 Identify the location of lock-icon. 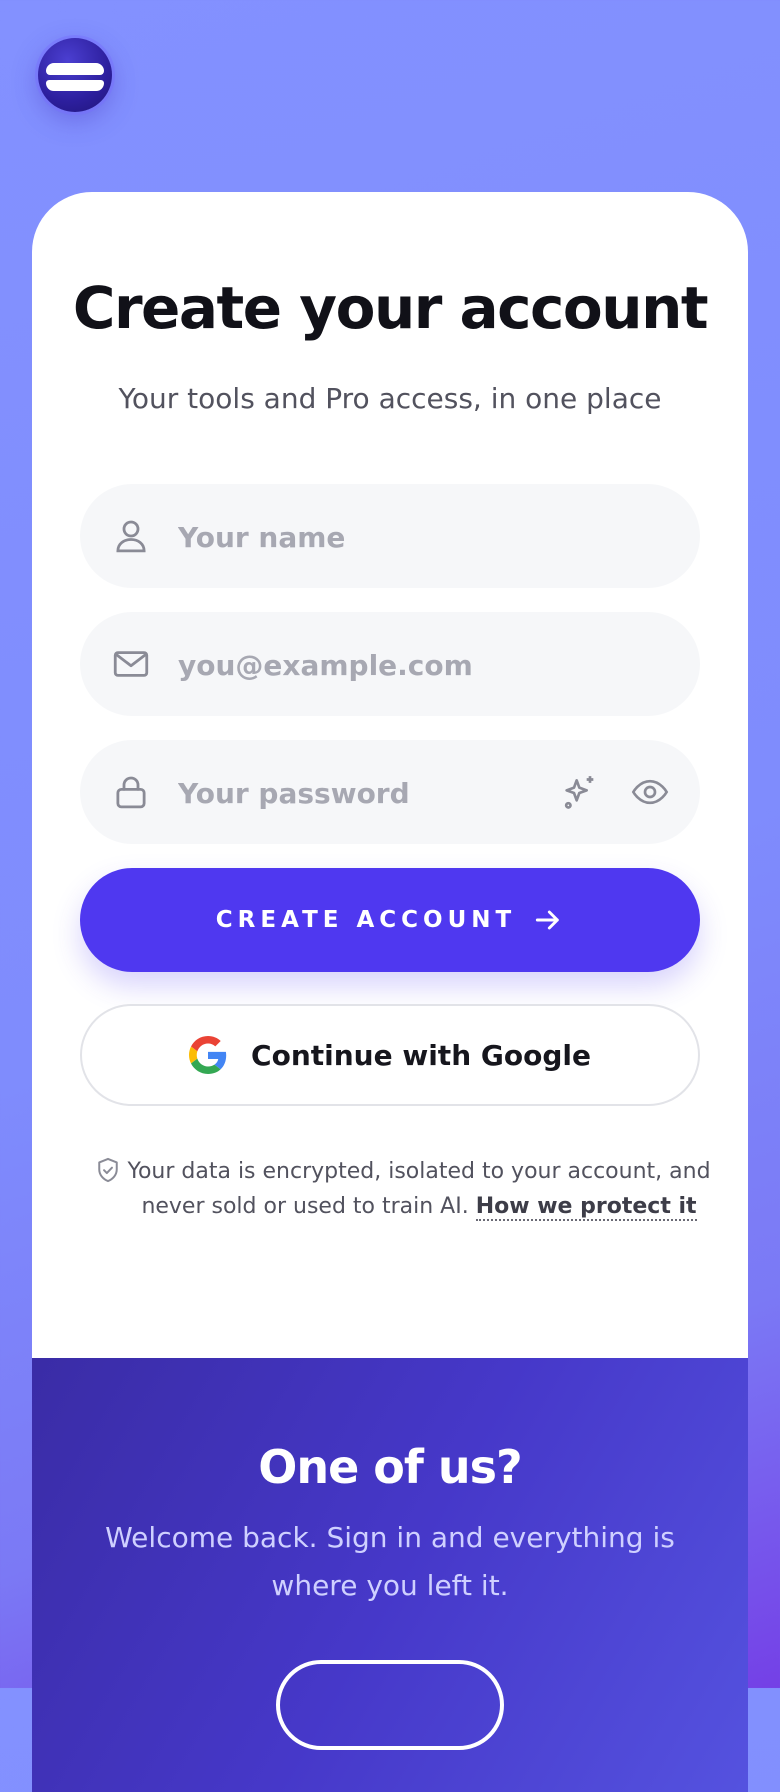
(131, 792).